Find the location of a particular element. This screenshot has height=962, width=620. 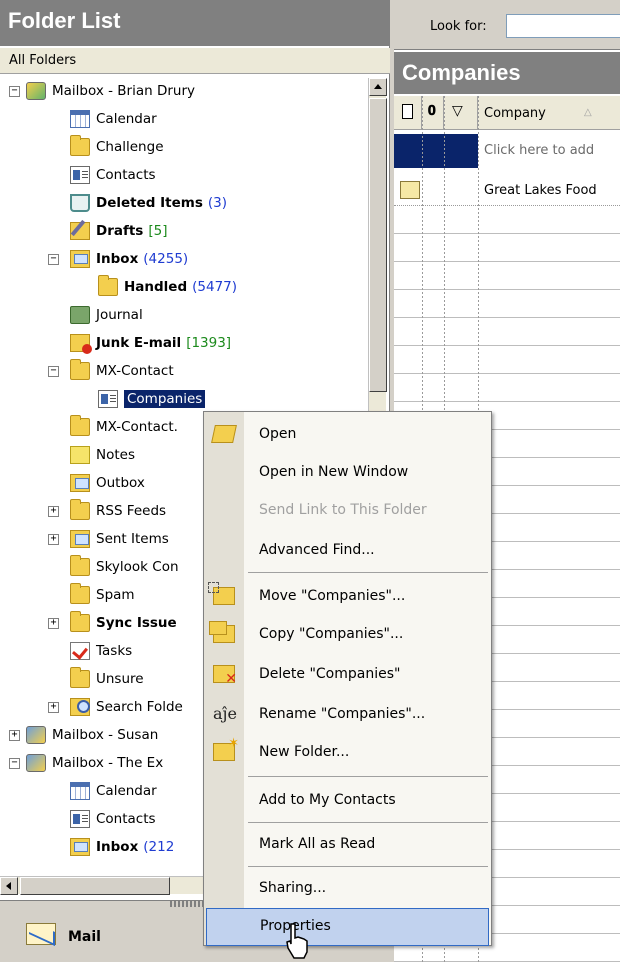

folder-calendar-2: Calendar is located at coordinates (113, 791).